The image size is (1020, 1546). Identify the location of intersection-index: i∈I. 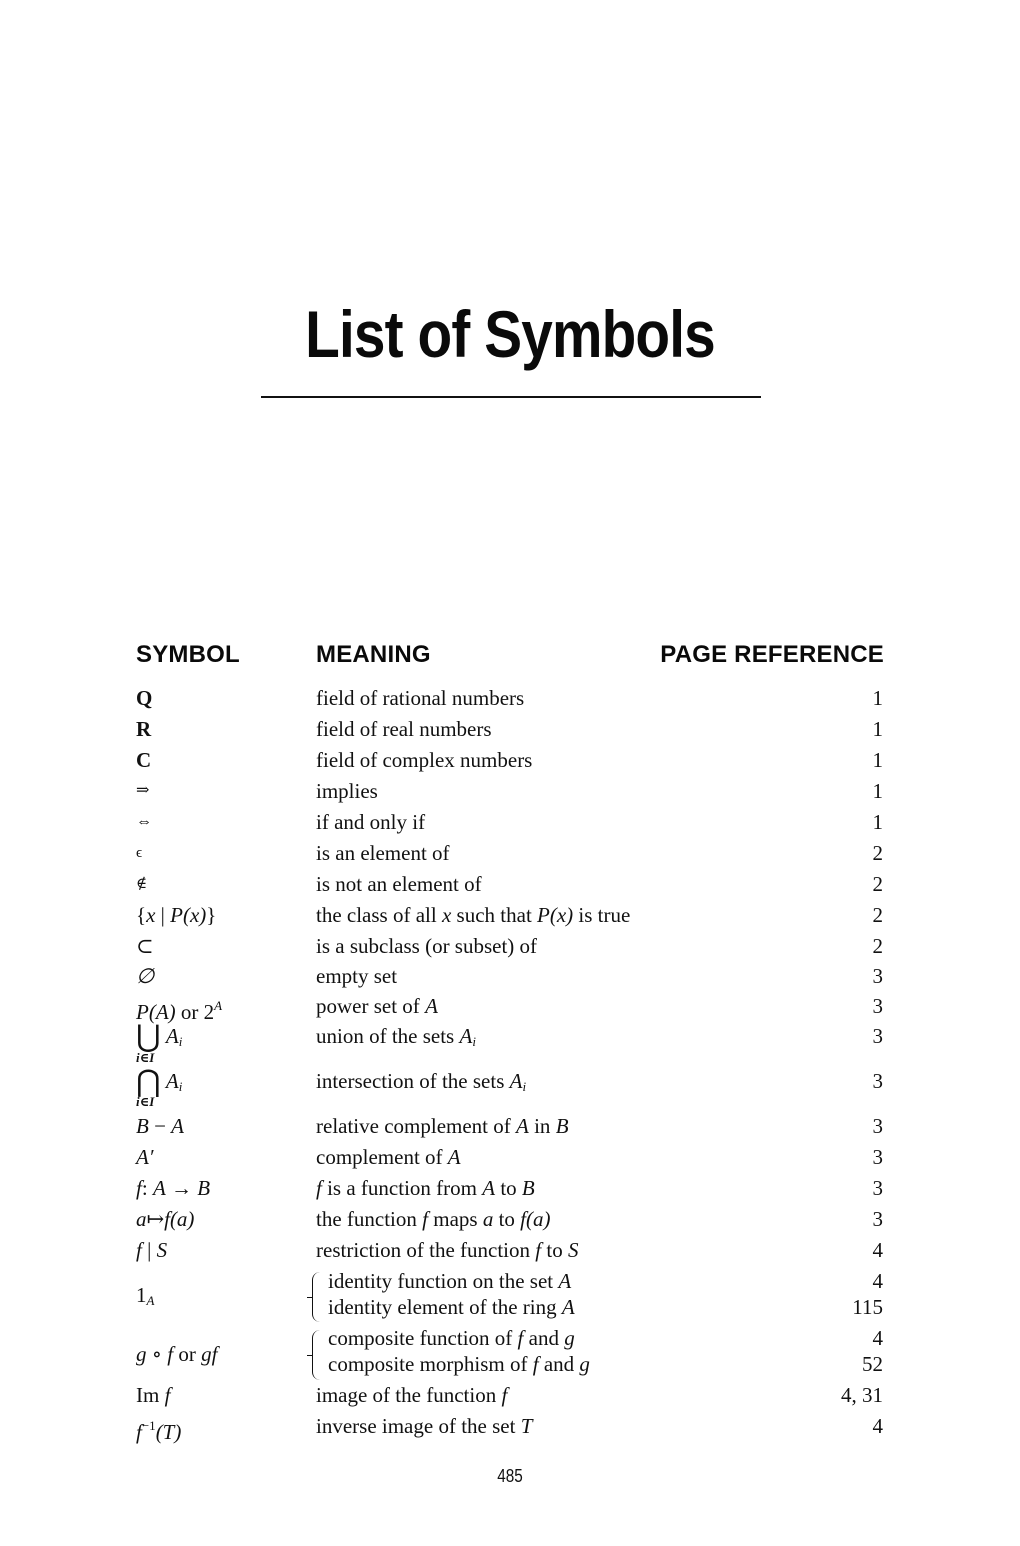
(145, 1101).